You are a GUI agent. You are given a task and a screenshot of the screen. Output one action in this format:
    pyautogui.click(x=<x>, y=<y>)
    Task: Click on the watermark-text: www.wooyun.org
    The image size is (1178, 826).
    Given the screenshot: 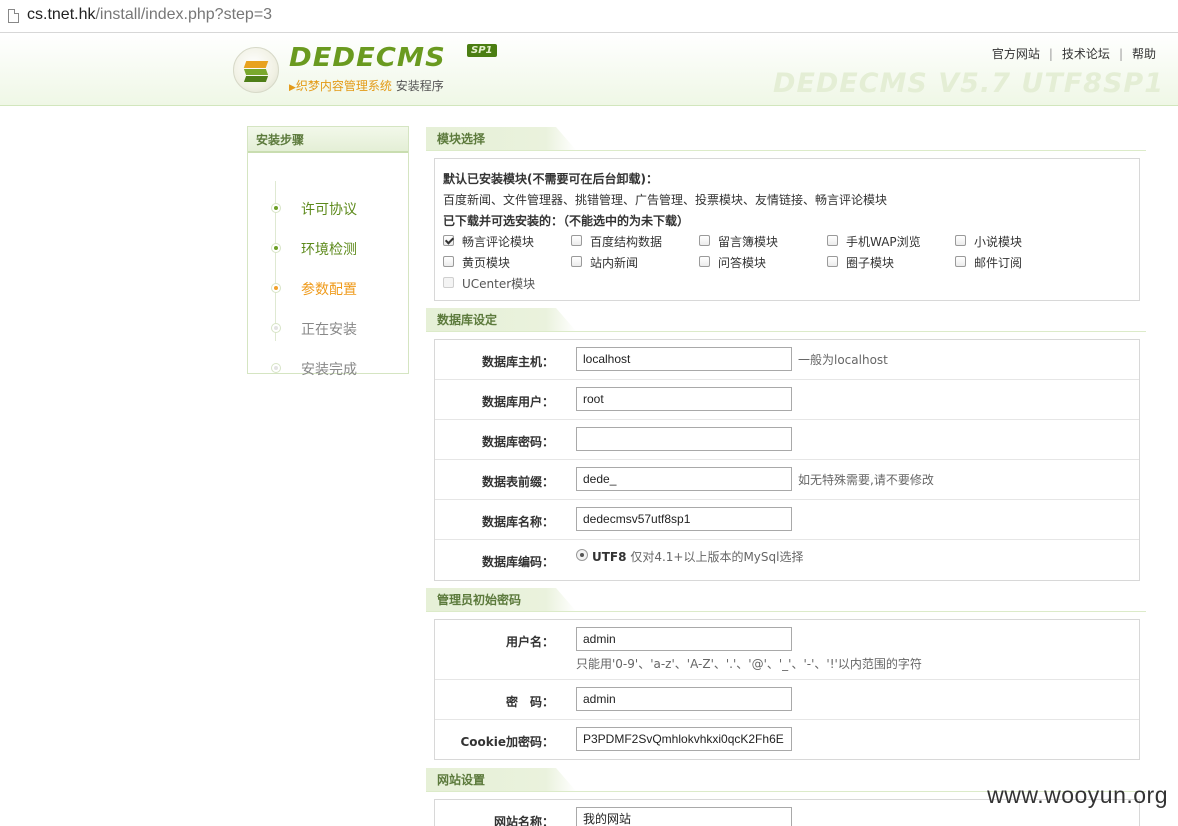 What is the action you would take?
    pyautogui.click(x=1077, y=795)
    